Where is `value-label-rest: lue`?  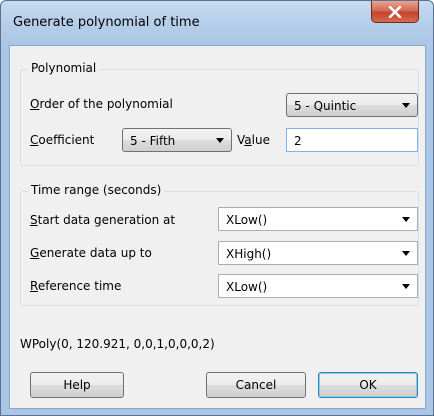
value-label-rest: lue is located at coordinates (260, 140).